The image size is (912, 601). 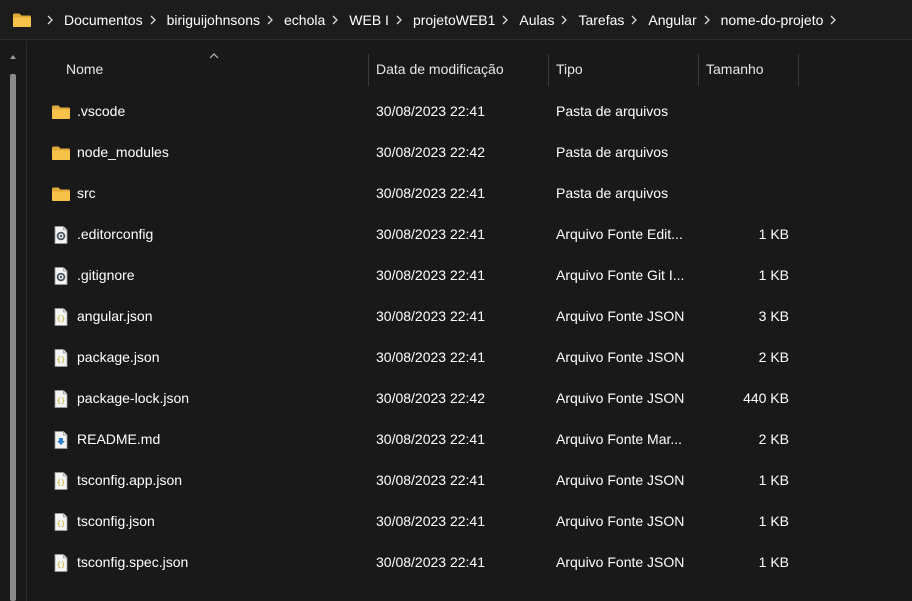 I want to click on column-header-row: Nome Data de modificação Tipo Tamanho, so click(x=469, y=69).